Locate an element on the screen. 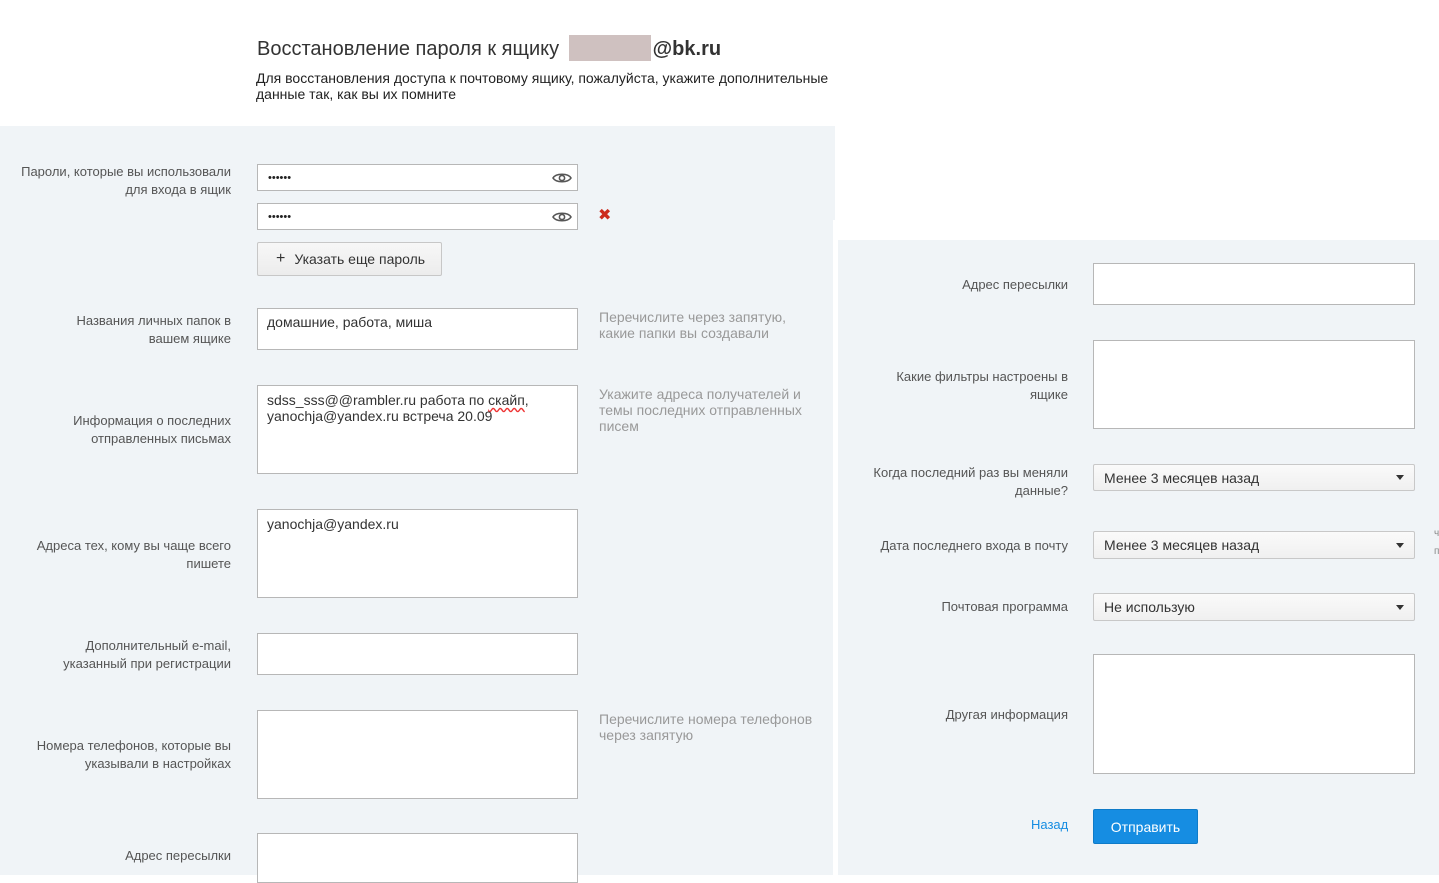  password-field-1: •••••• is located at coordinates (417, 177).